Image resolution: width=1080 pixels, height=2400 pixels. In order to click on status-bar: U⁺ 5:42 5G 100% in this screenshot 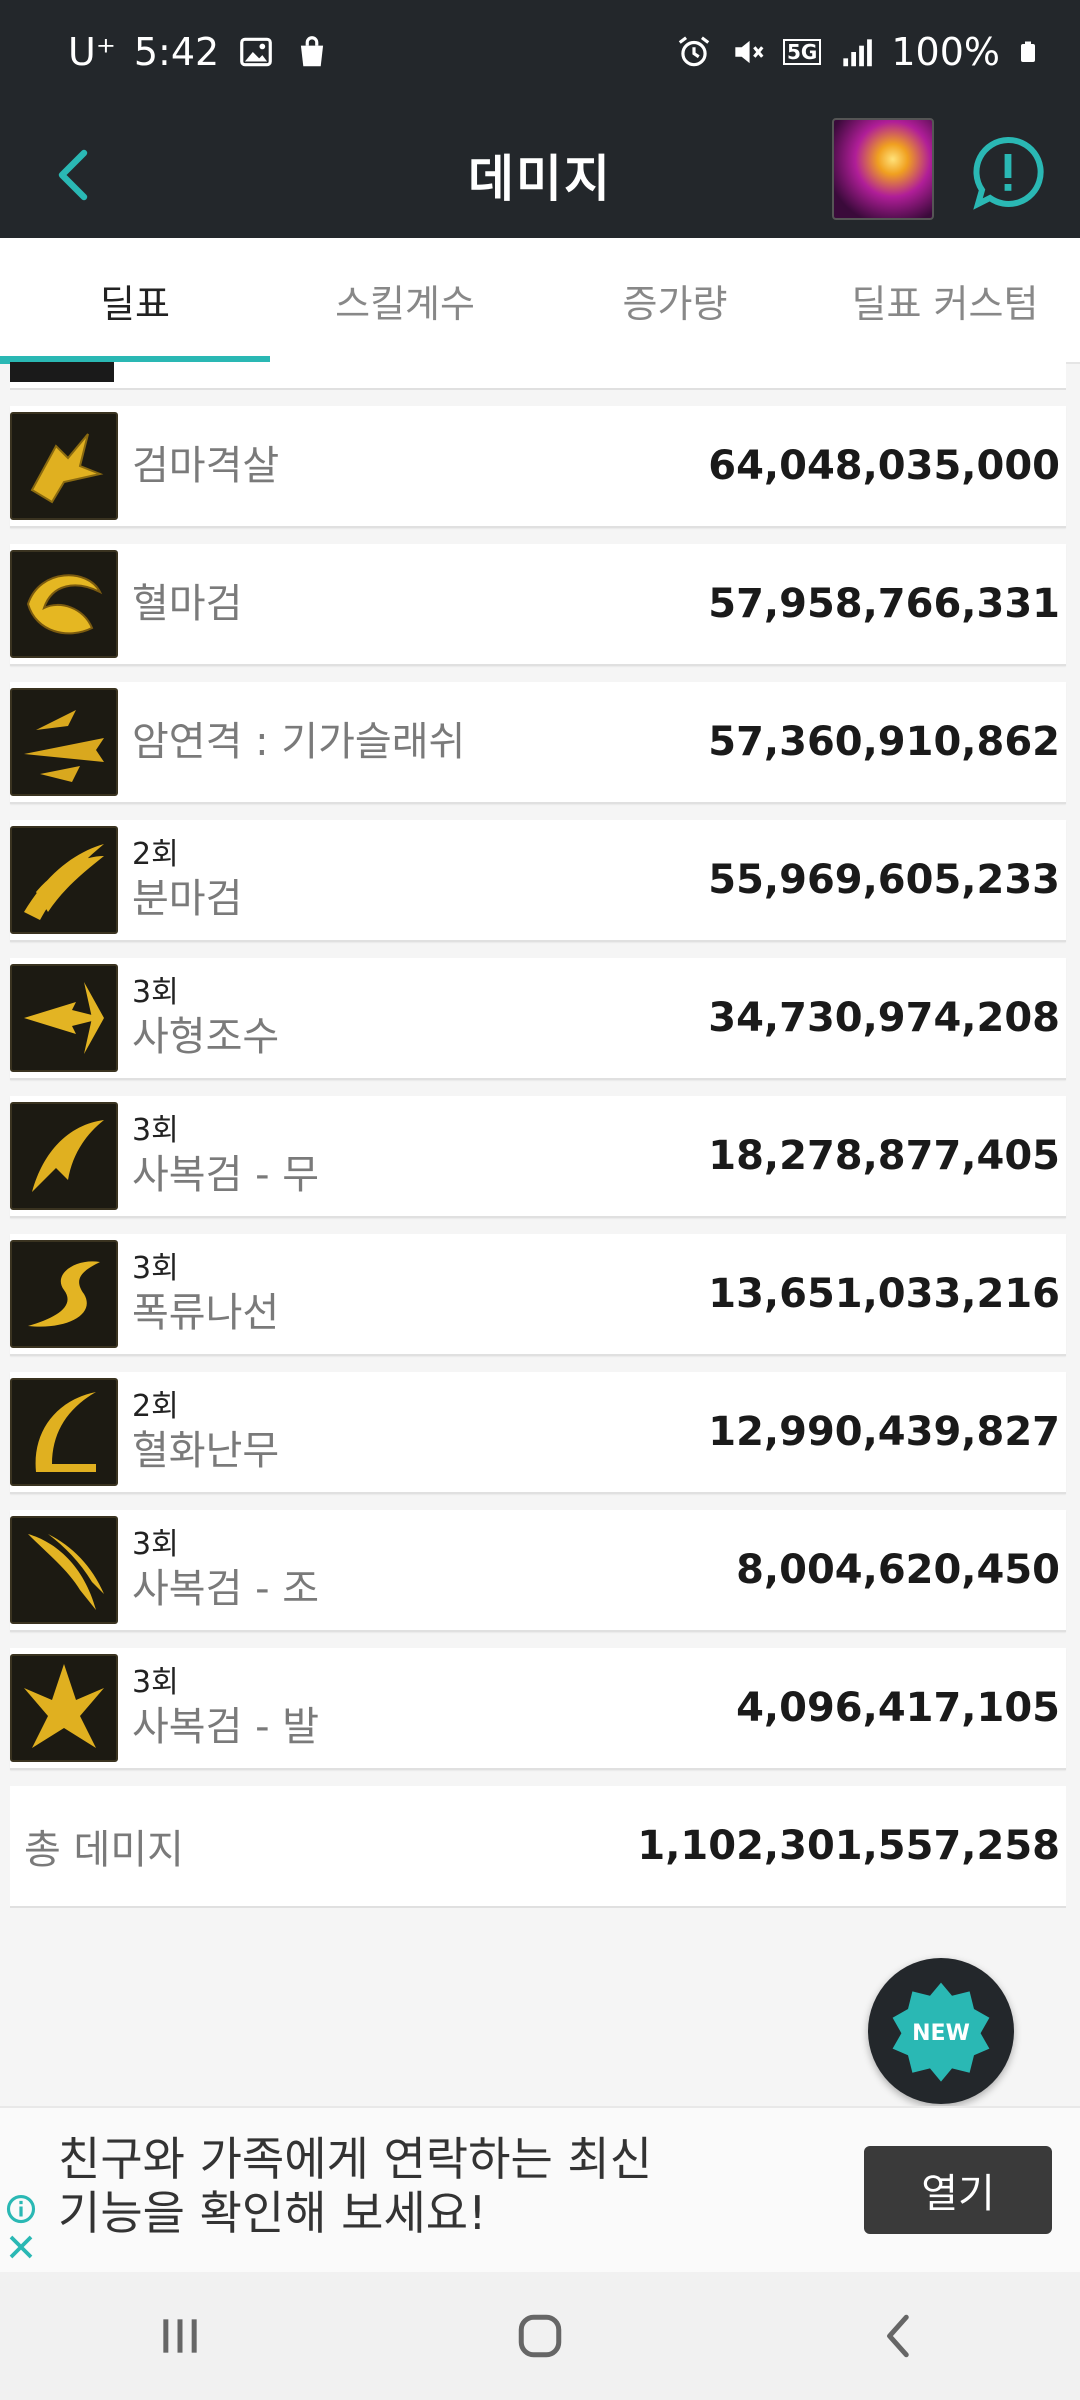, I will do `click(540, 56)`.